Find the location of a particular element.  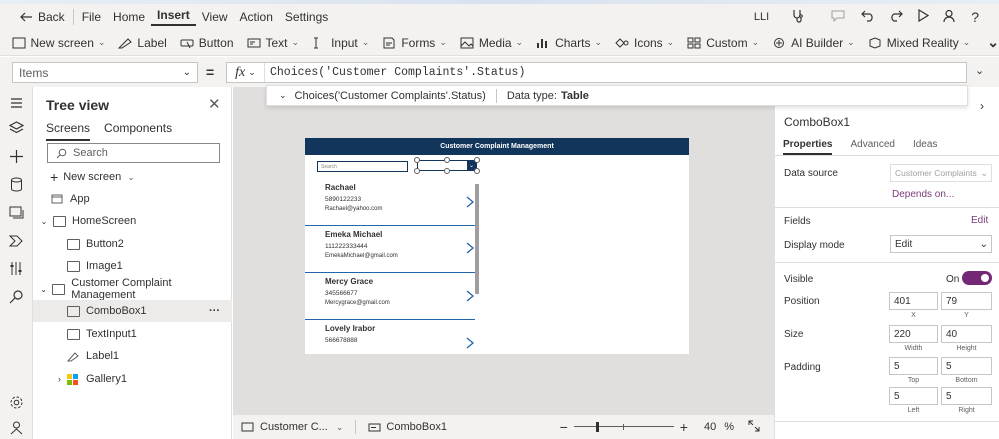

menu-file: File is located at coordinates (91, 17).